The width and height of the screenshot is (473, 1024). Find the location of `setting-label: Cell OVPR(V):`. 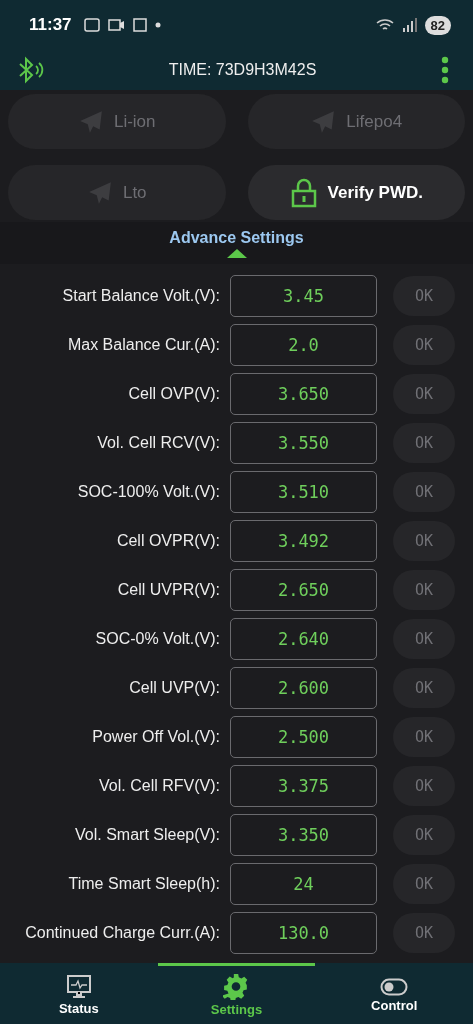

setting-label: Cell OVPR(V): is located at coordinates (168, 540).